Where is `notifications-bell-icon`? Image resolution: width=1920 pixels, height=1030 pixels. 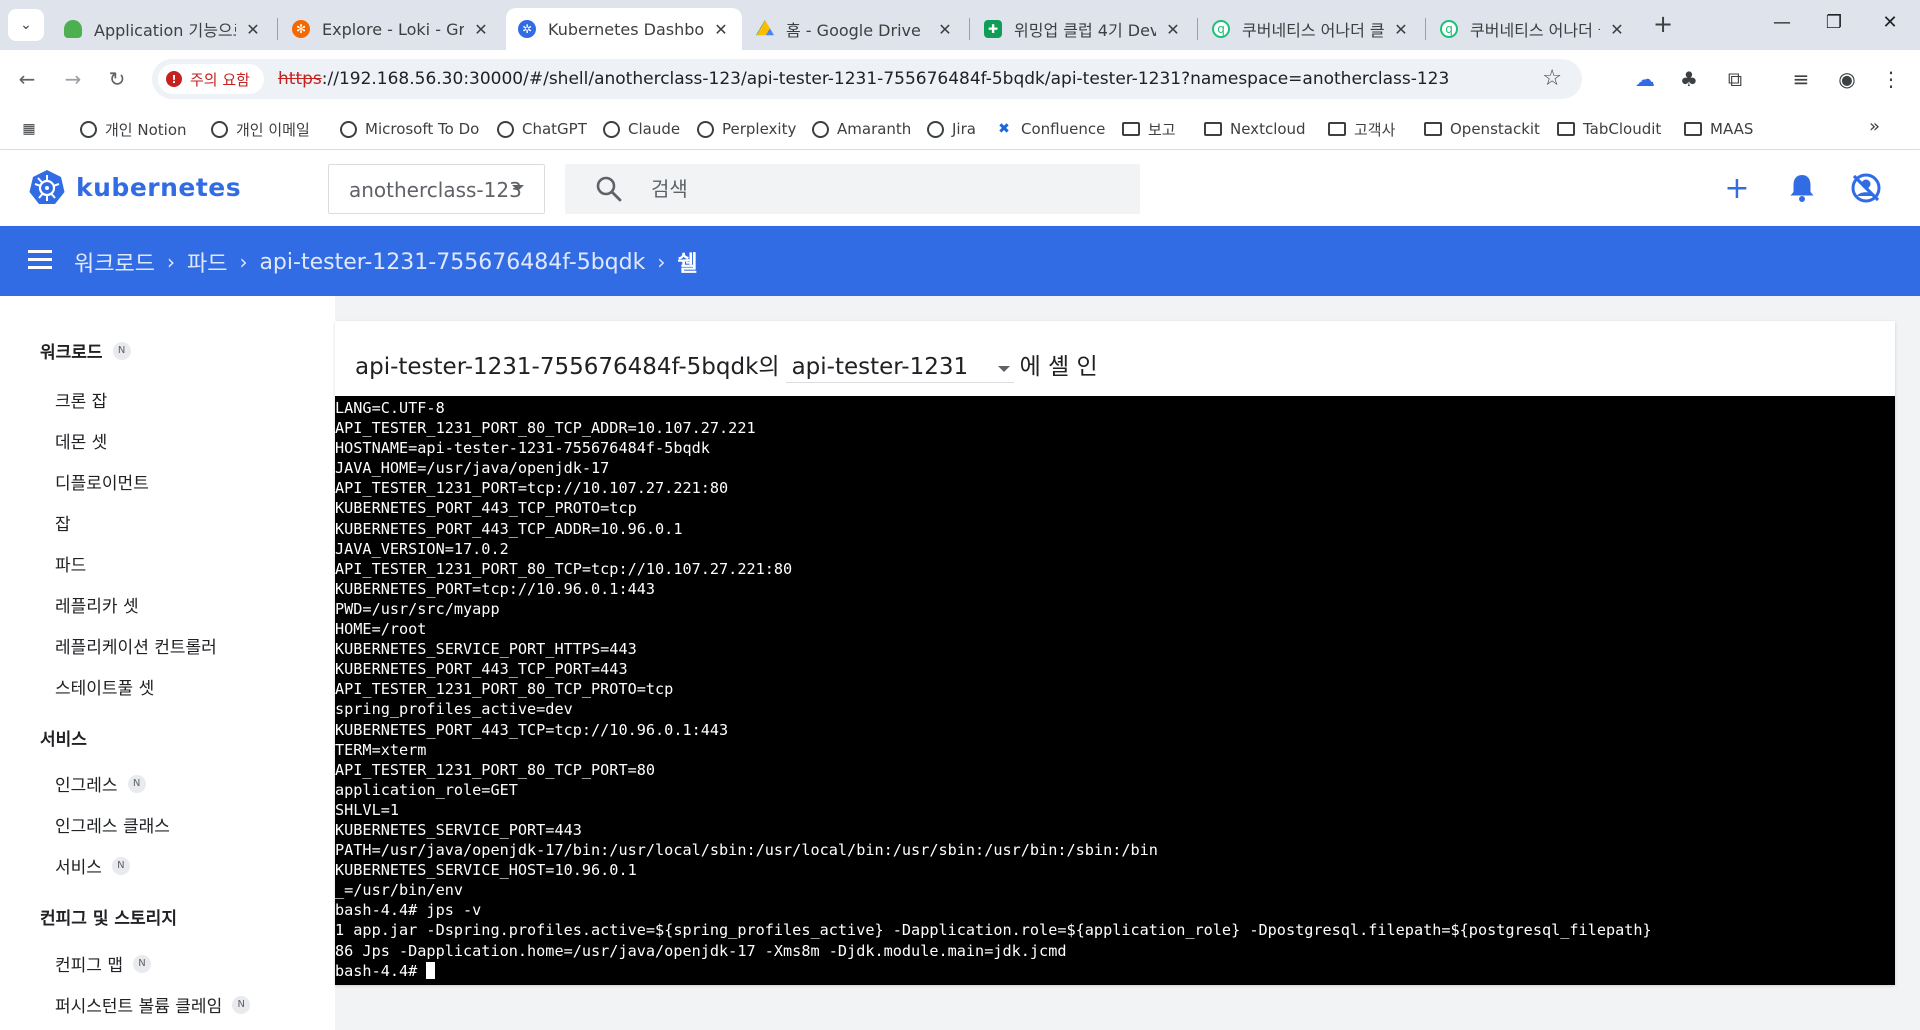
notifications-bell-icon is located at coordinates (1802, 188).